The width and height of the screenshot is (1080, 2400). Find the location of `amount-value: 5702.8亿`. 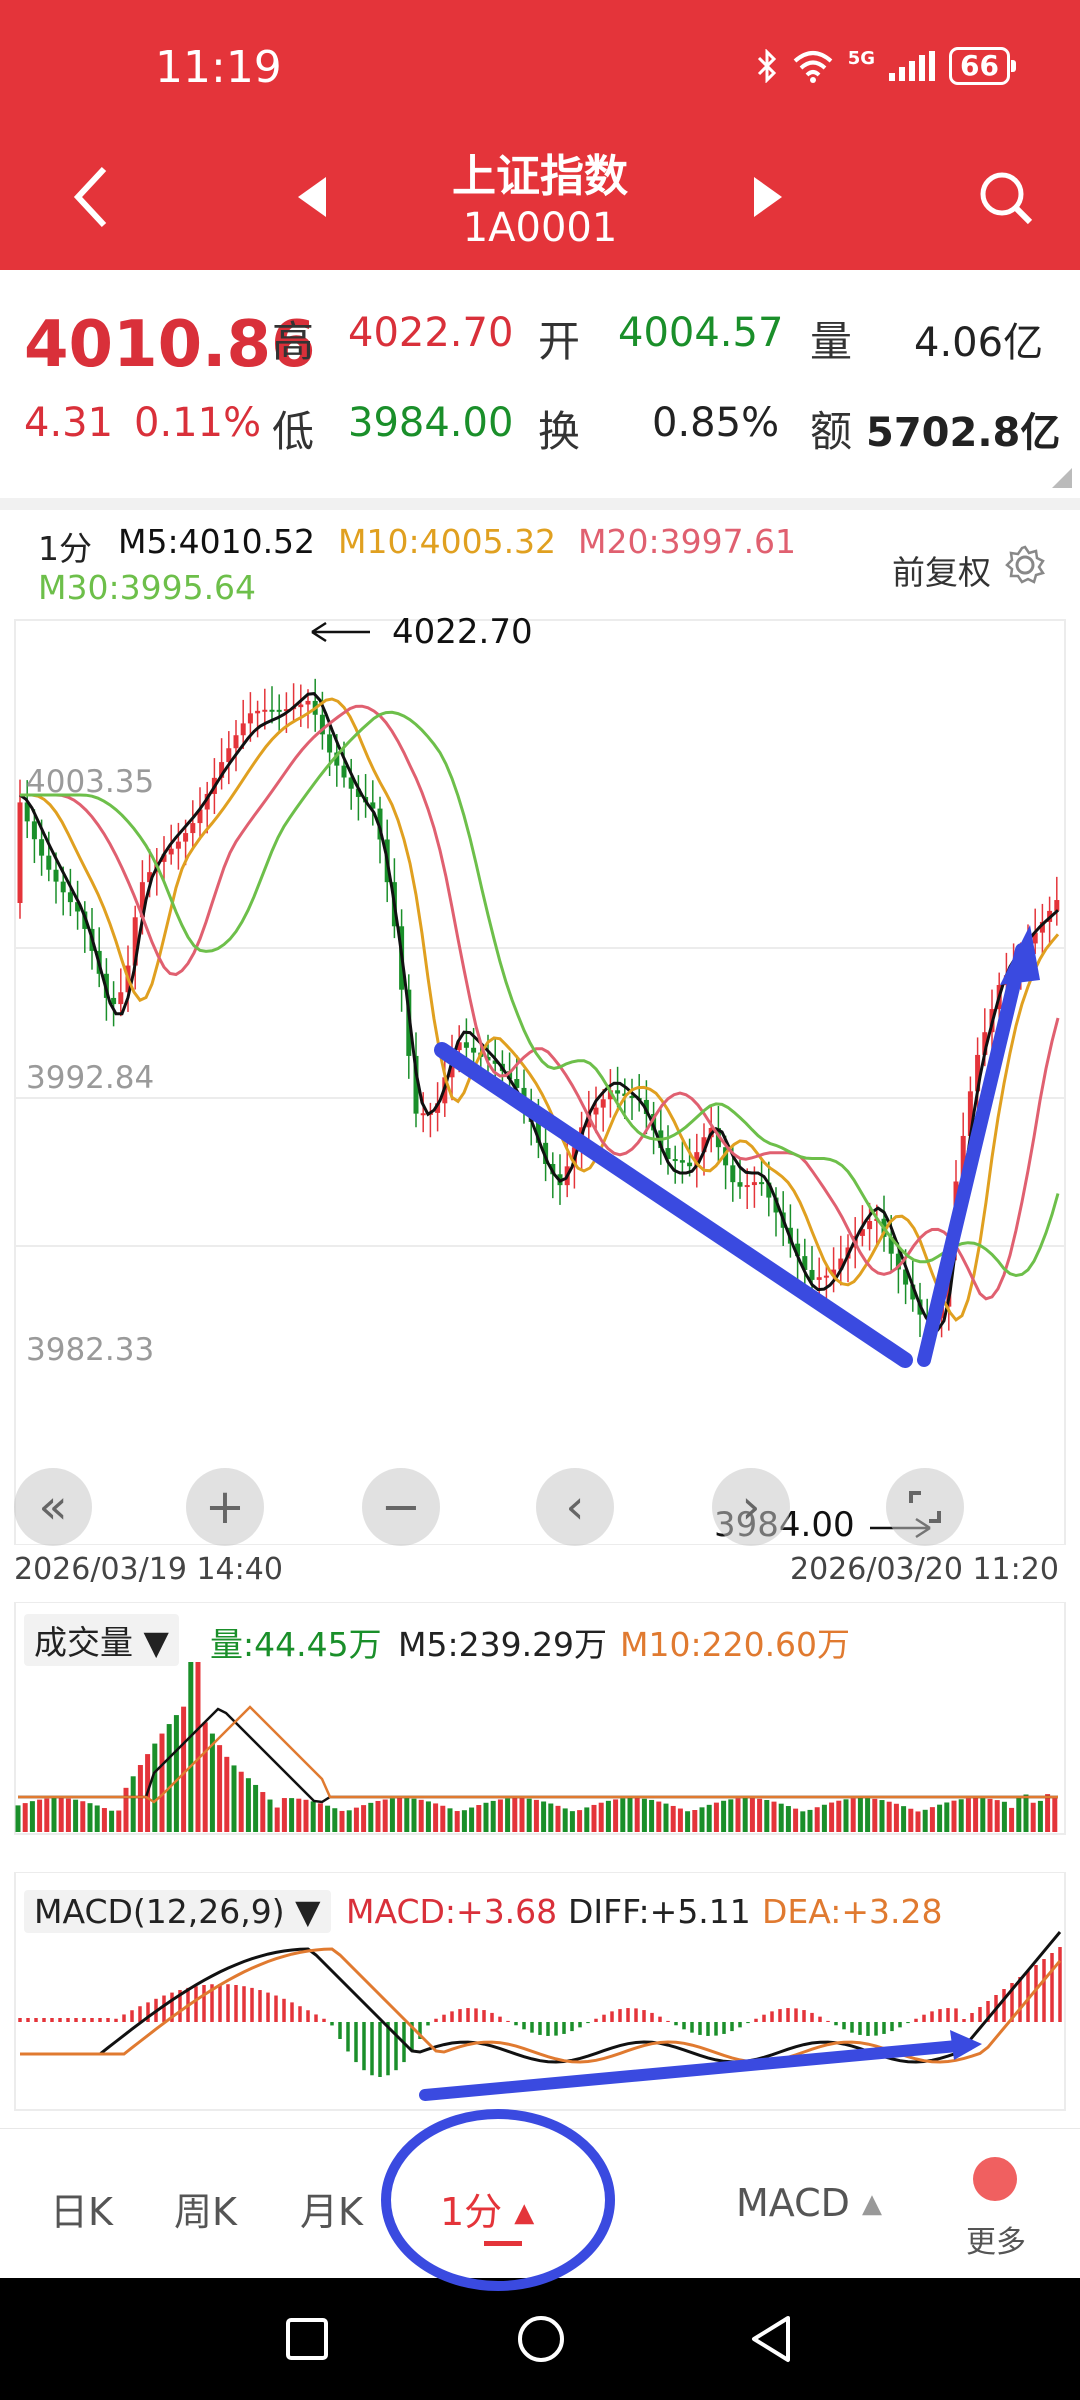

amount-value: 5702.8亿 is located at coordinates (963, 433).